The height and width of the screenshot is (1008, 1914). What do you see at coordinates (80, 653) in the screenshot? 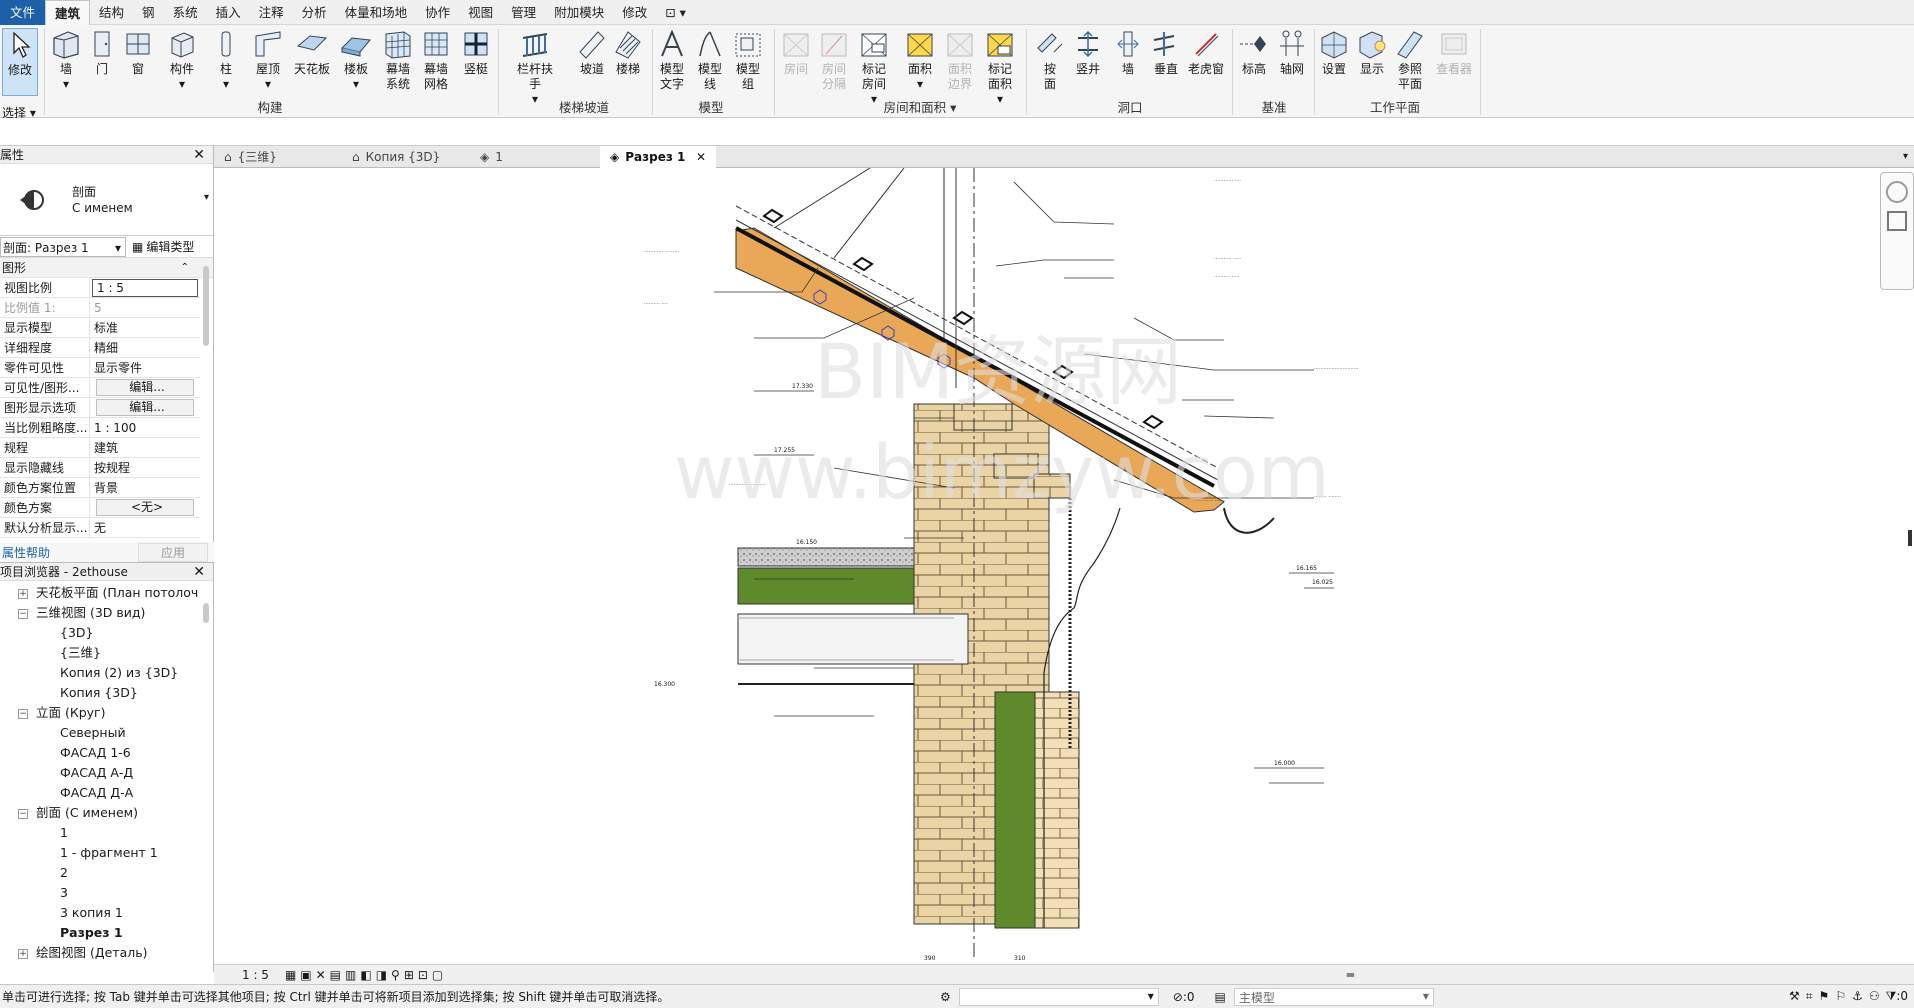
I see `tree-node-view: {三维}` at bounding box center [80, 653].